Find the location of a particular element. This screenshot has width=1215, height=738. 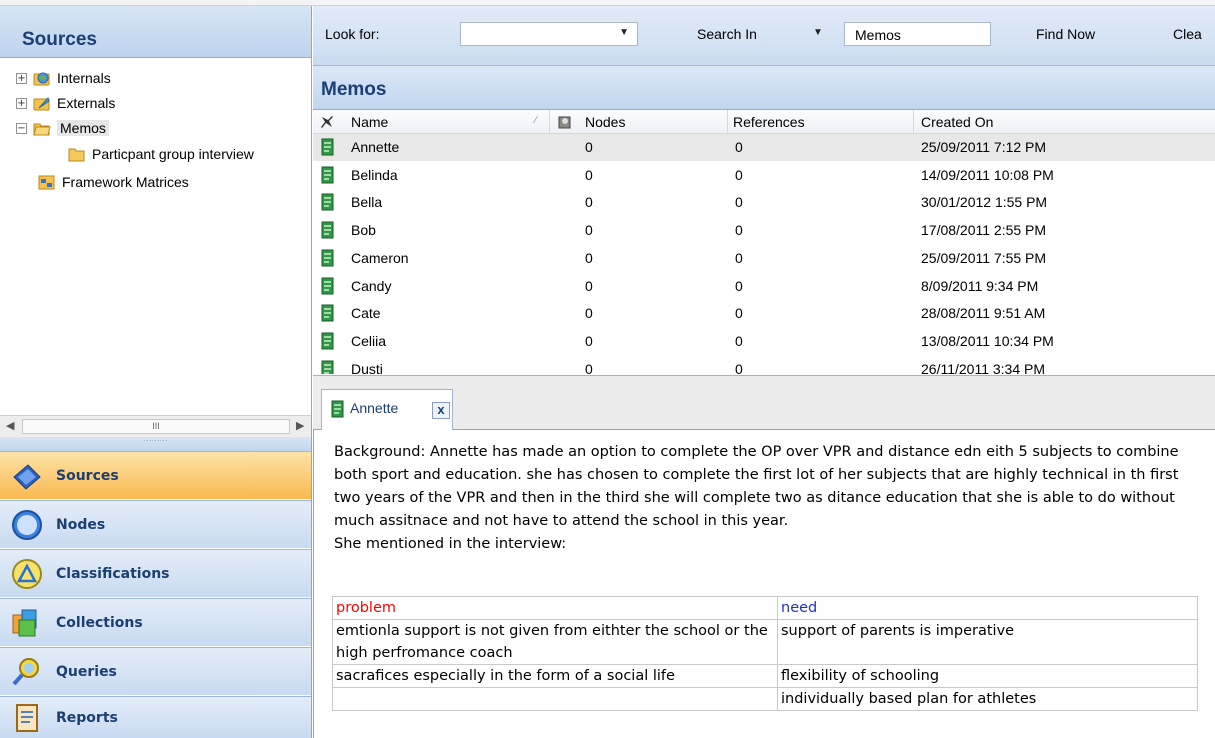

table-cell is located at coordinates (555, 699).